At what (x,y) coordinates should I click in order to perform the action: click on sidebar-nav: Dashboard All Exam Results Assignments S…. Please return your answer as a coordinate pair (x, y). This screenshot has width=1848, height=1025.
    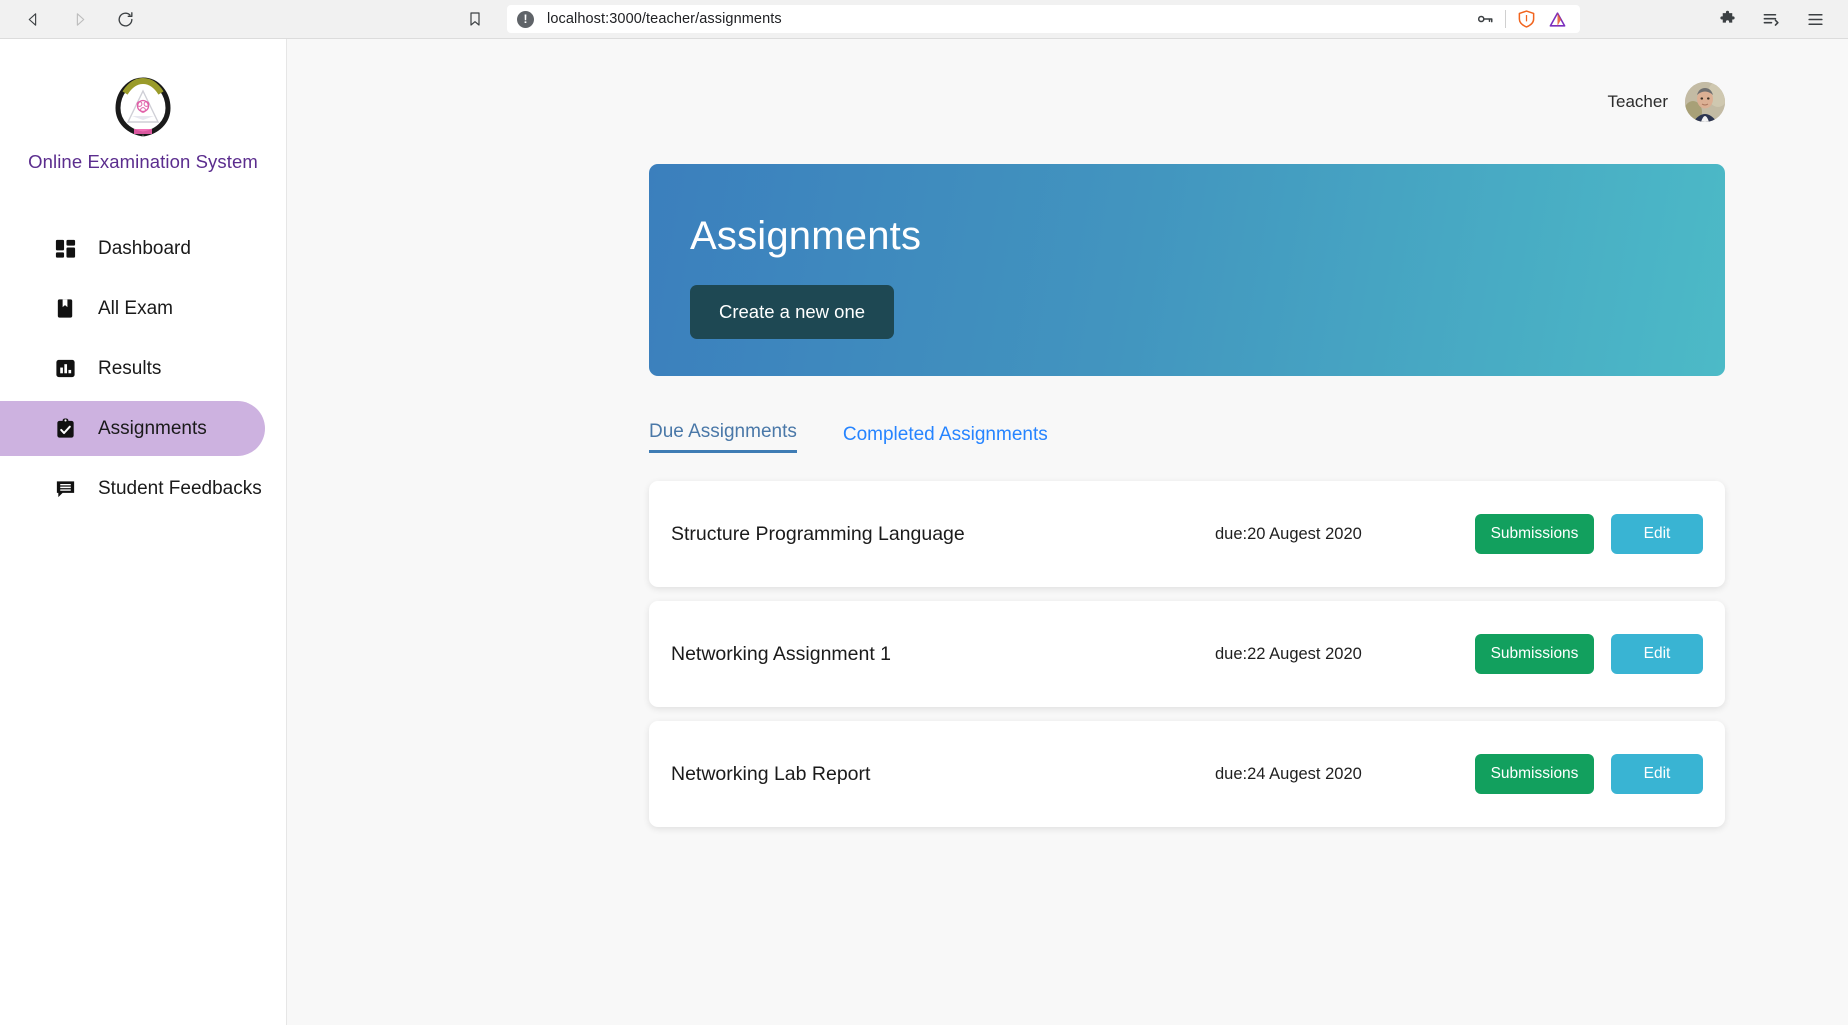
    Looking at the image, I should click on (143, 368).